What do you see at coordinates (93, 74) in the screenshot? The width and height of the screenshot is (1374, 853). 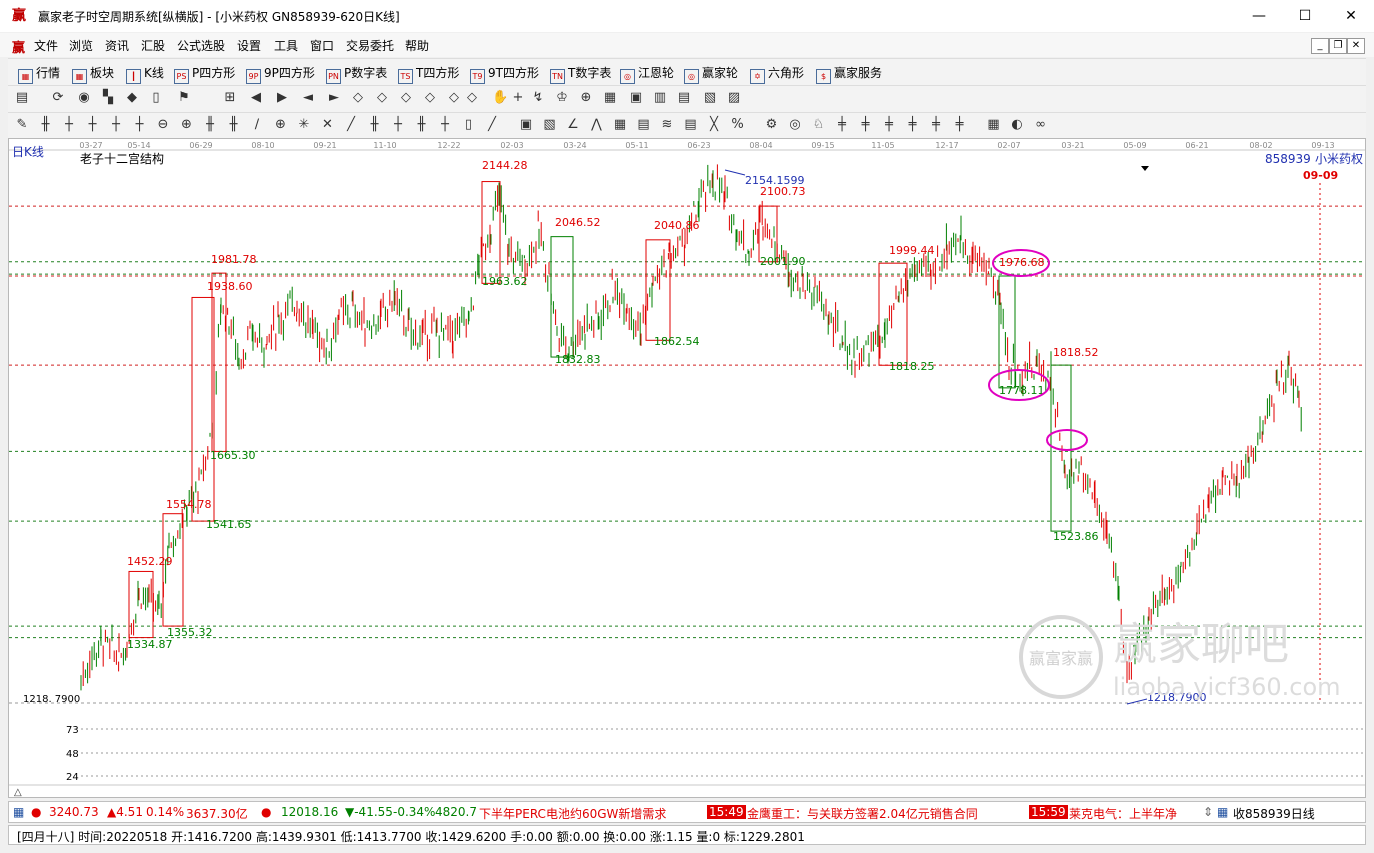 I see `tb-sector-button: ▦ 板块` at bounding box center [93, 74].